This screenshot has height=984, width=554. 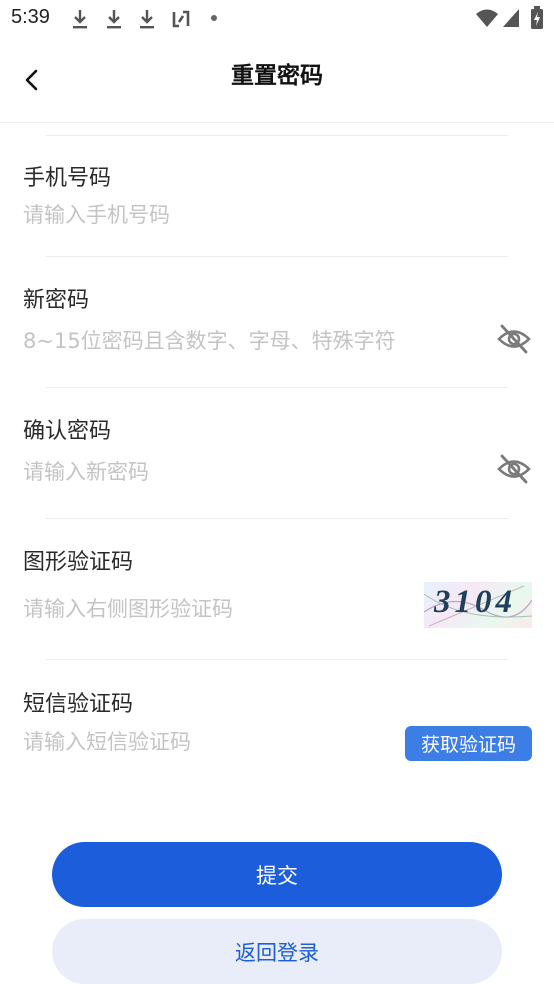 What do you see at coordinates (511, 18) in the screenshot?
I see `signal-icon` at bounding box center [511, 18].